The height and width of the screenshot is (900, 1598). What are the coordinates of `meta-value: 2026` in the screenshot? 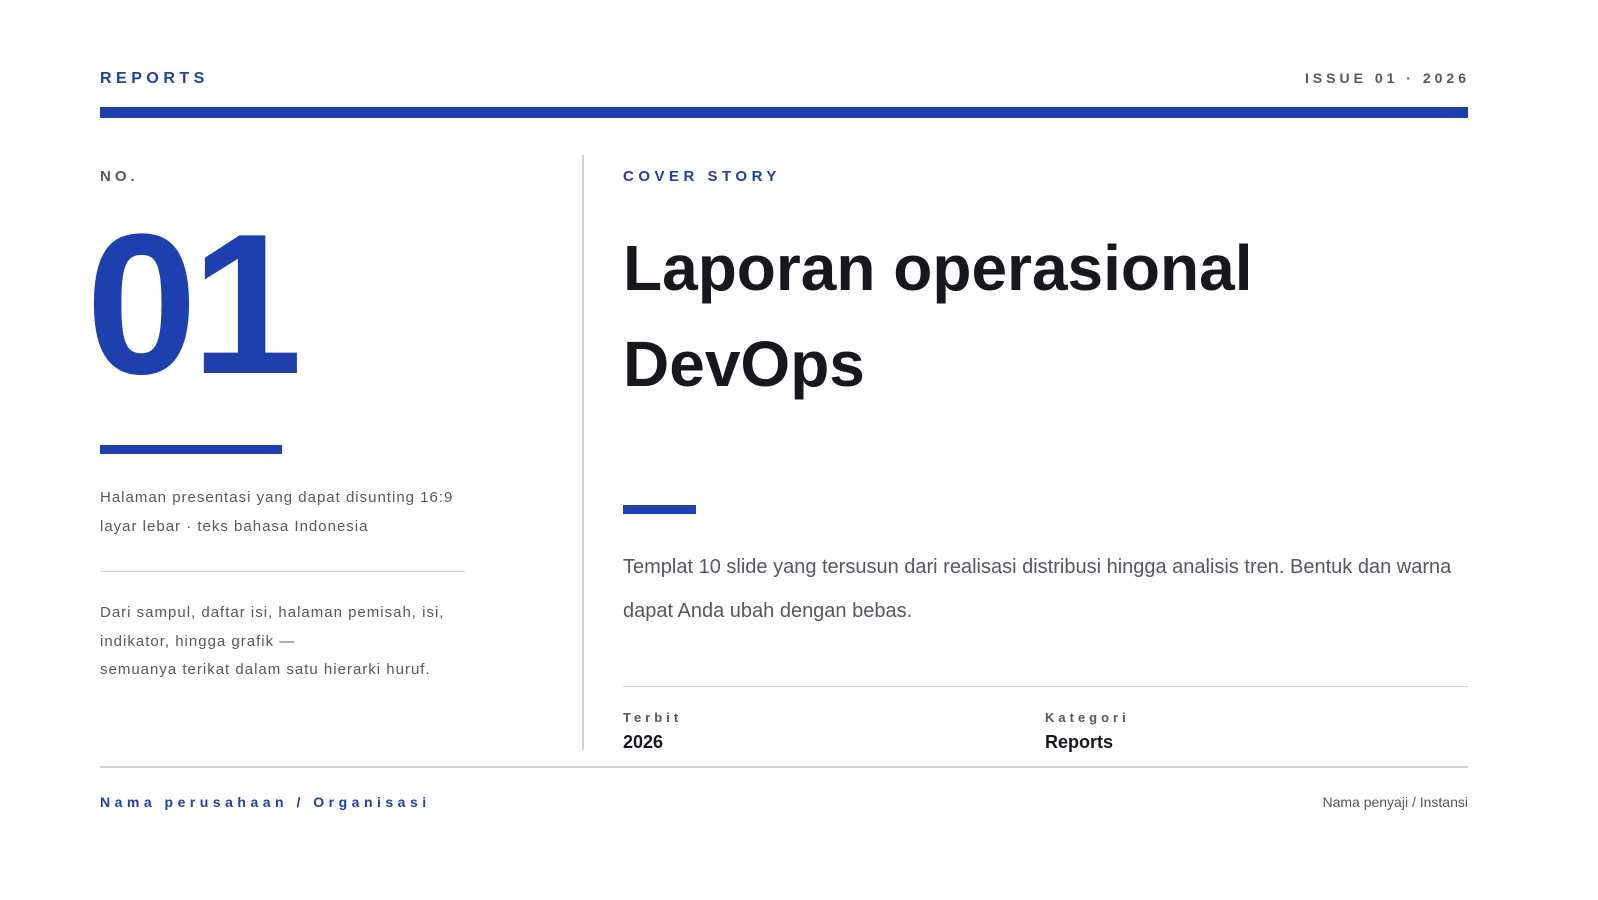 It's located at (643, 742).